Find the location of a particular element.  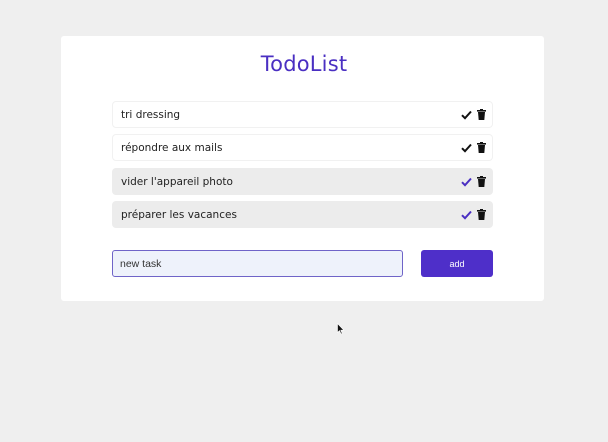

task-item: répondre aux mails is located at coordinates (302, 147).